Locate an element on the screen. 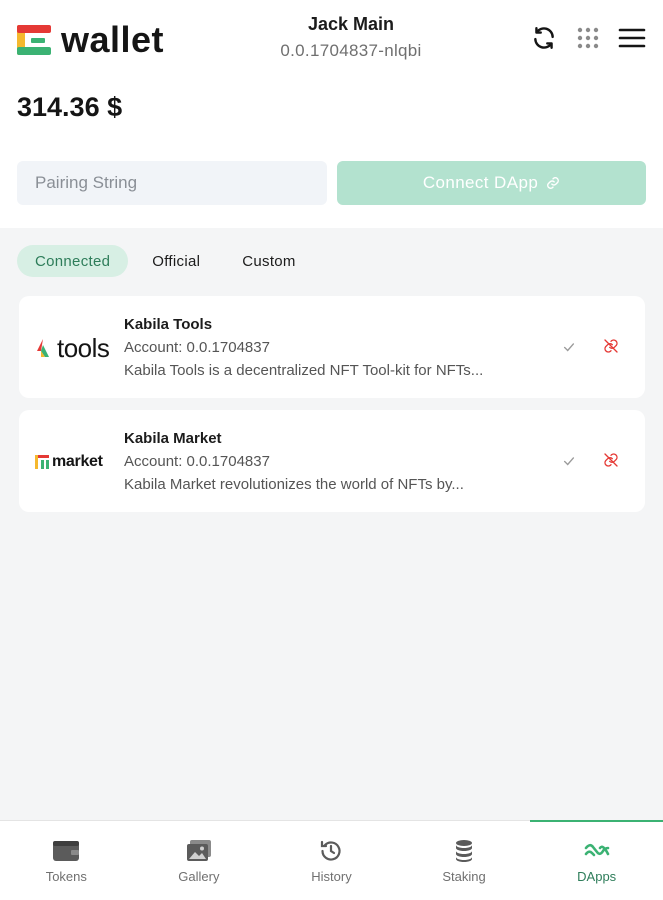 The width and height of the screenshot is (663, 900). connect-dapp-button: Connect DApp is located at coordinates (491, 183).